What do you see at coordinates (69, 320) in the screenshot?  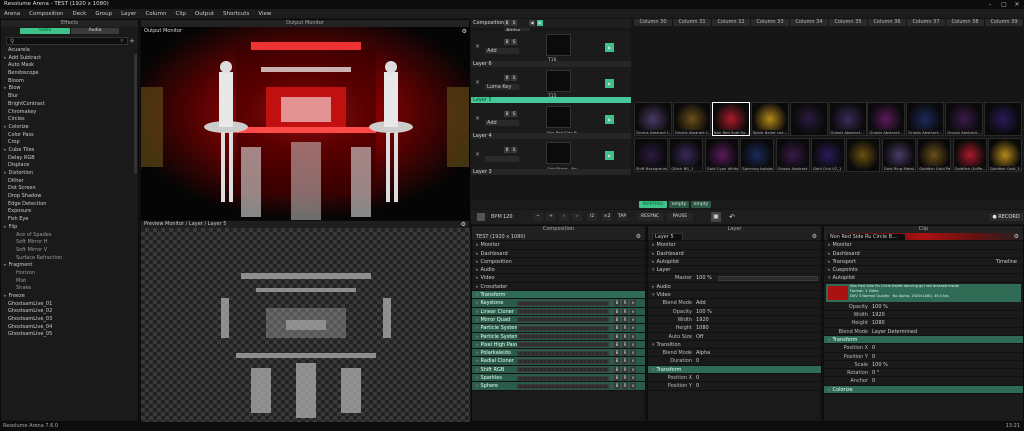 I see `effect-item: GhostsamLive_03` at bounding box center [69, 320].